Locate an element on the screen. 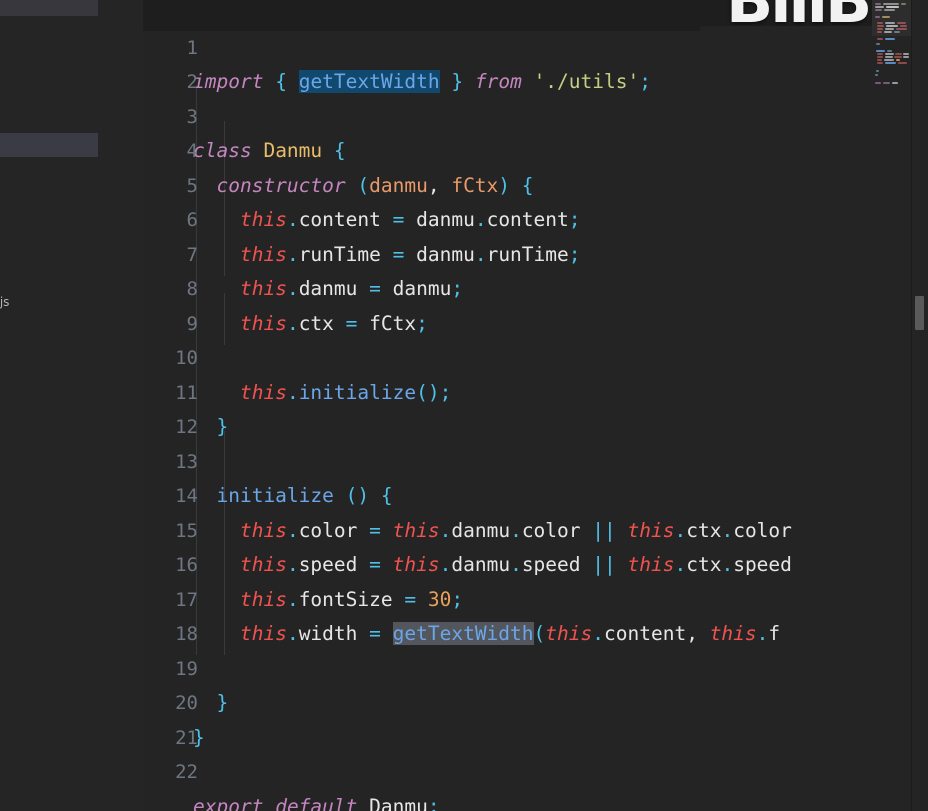  explorer-row-top is located at coordinates (49, 8).